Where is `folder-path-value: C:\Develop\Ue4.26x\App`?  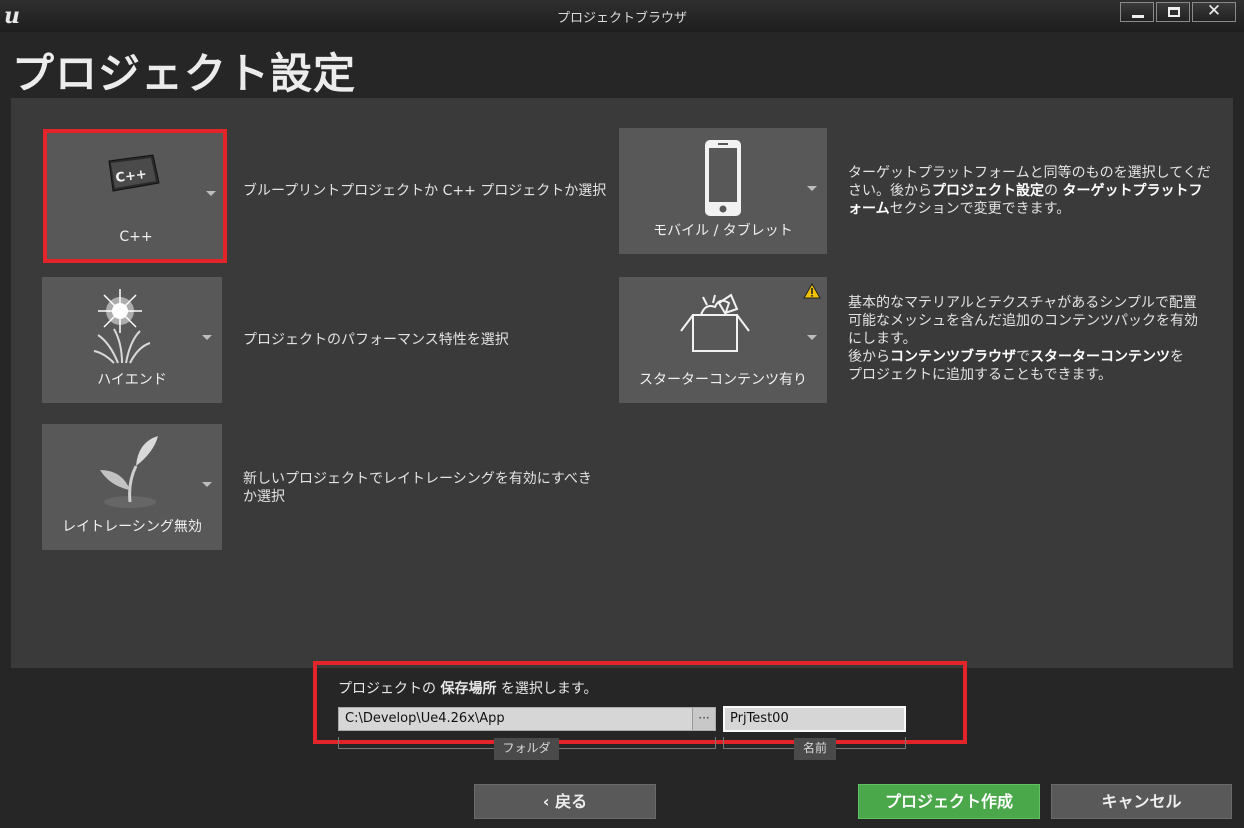
folder-path-value: C:\Develop\Ue4.26x\App is located at coordinates (425, 718).